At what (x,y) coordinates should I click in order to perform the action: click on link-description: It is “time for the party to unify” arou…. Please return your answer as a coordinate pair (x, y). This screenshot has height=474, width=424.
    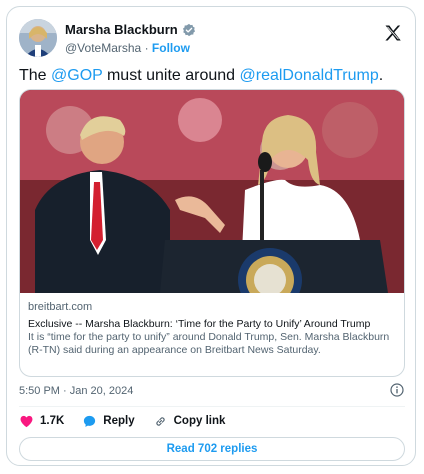
    Looking at the image, I should click on (209, 343).